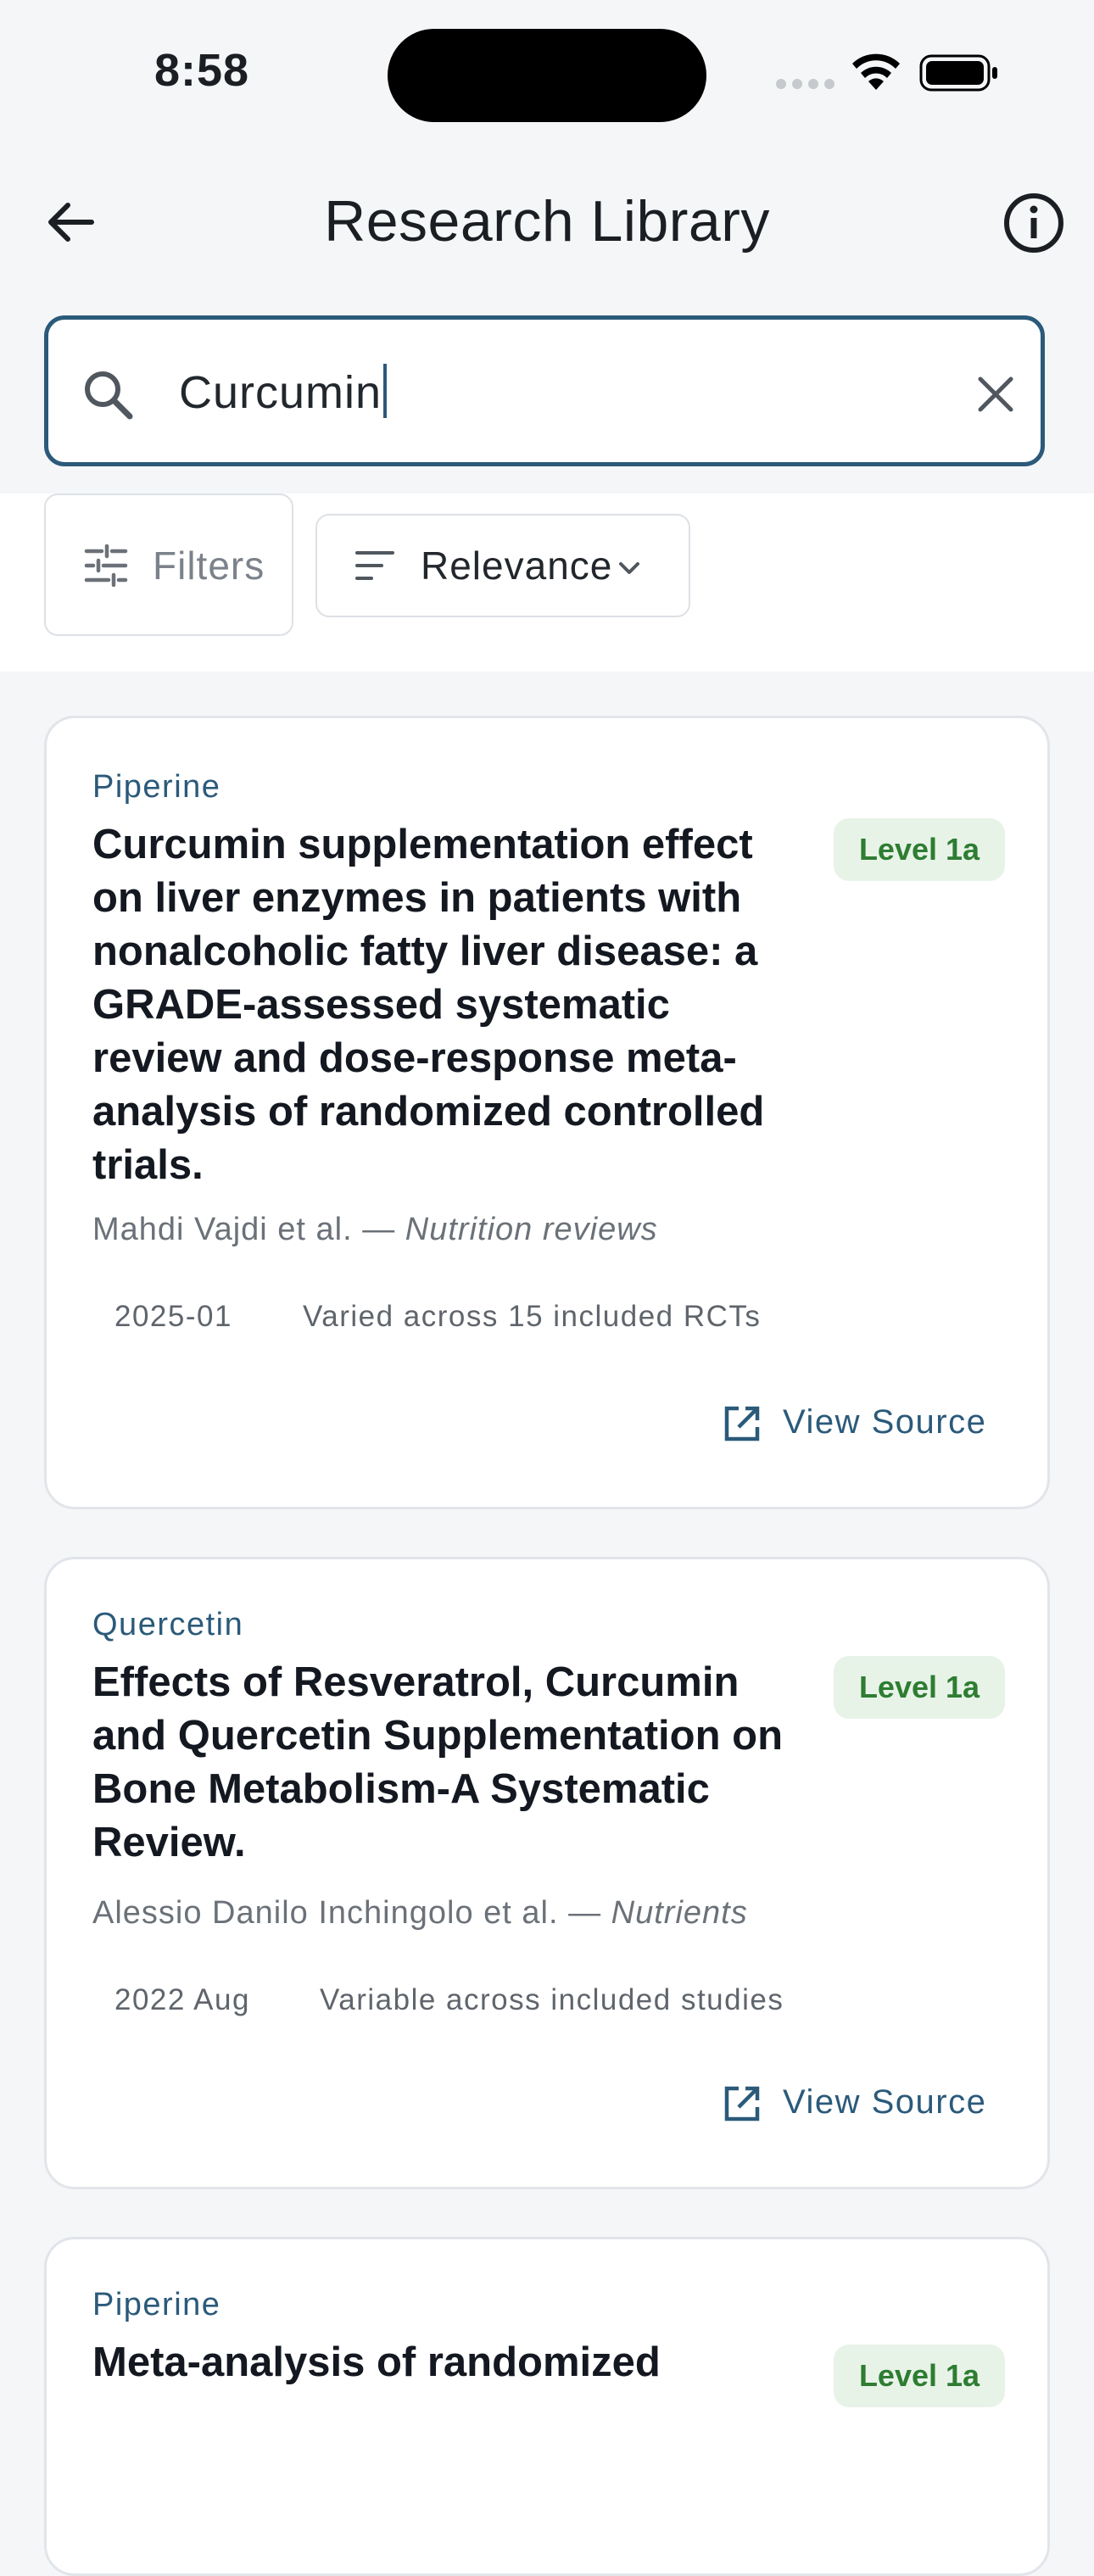 The image size is (1094, 2576). I want to click on article-title: Meta-analysis of randomized, so click(440, 2362).